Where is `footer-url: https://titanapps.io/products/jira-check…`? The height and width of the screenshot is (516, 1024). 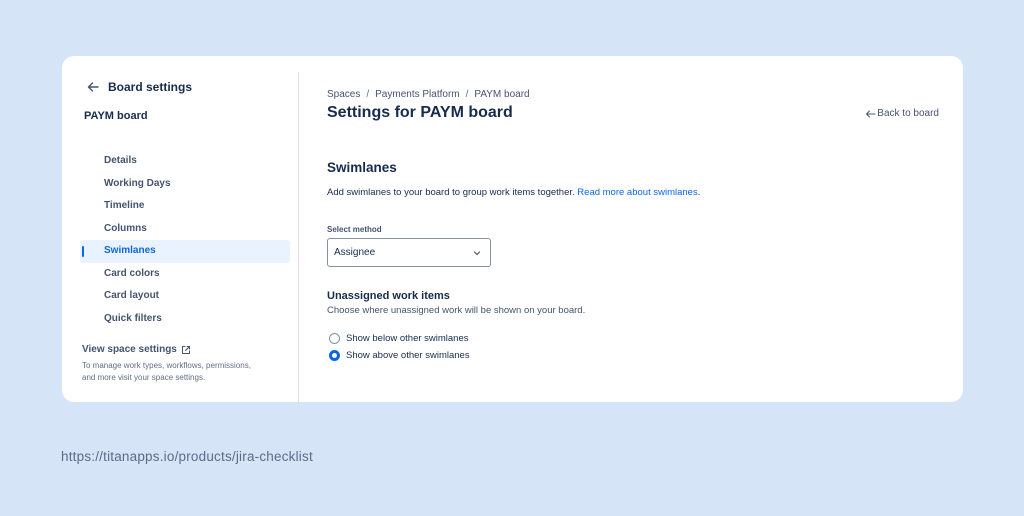
footer-url: https://titanapps.io/products/jira-check… is located at coordinates (187, 456).